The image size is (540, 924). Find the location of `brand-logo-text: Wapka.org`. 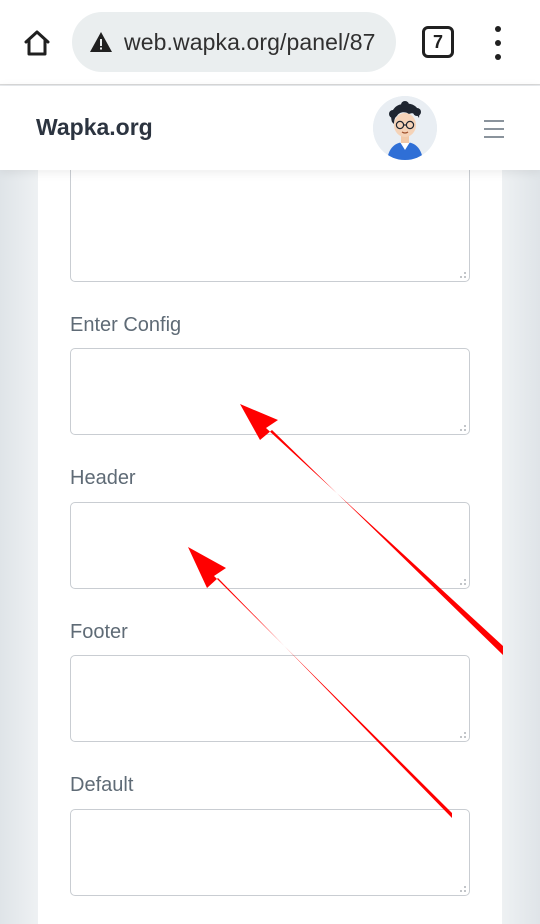

brand-logo-text: Wapka.org is located at coordinates (94, 127).